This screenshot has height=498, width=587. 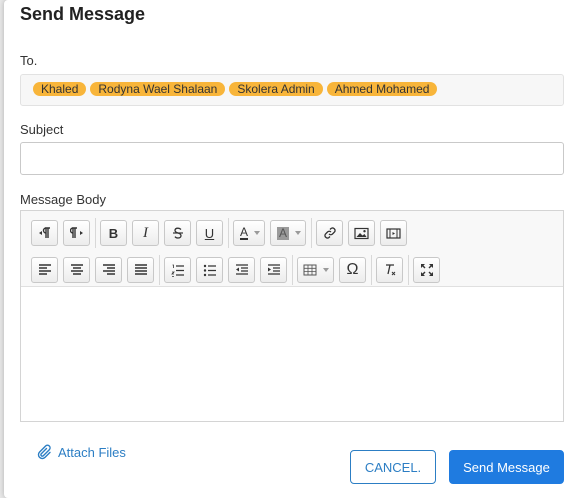 I want to click on italic-icon: I, so click(x=145, y=232).